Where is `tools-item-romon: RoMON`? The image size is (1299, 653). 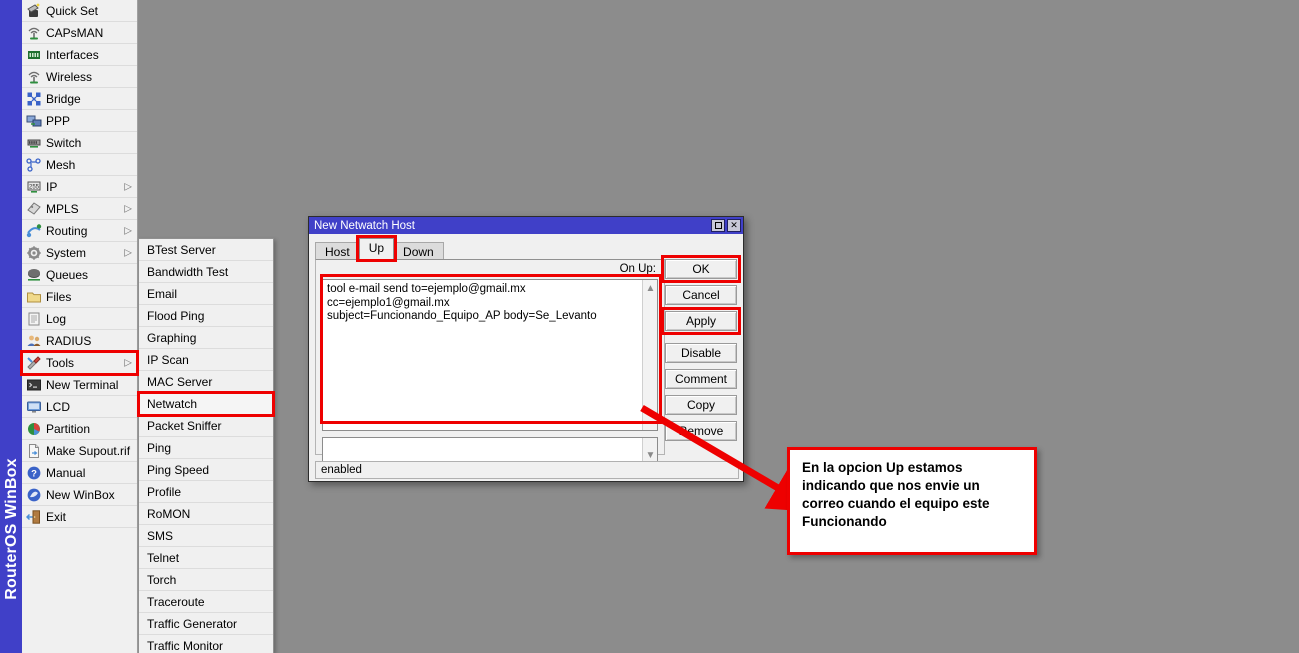 tools-item-romon: RoMON is located at coordinates (206, 514).